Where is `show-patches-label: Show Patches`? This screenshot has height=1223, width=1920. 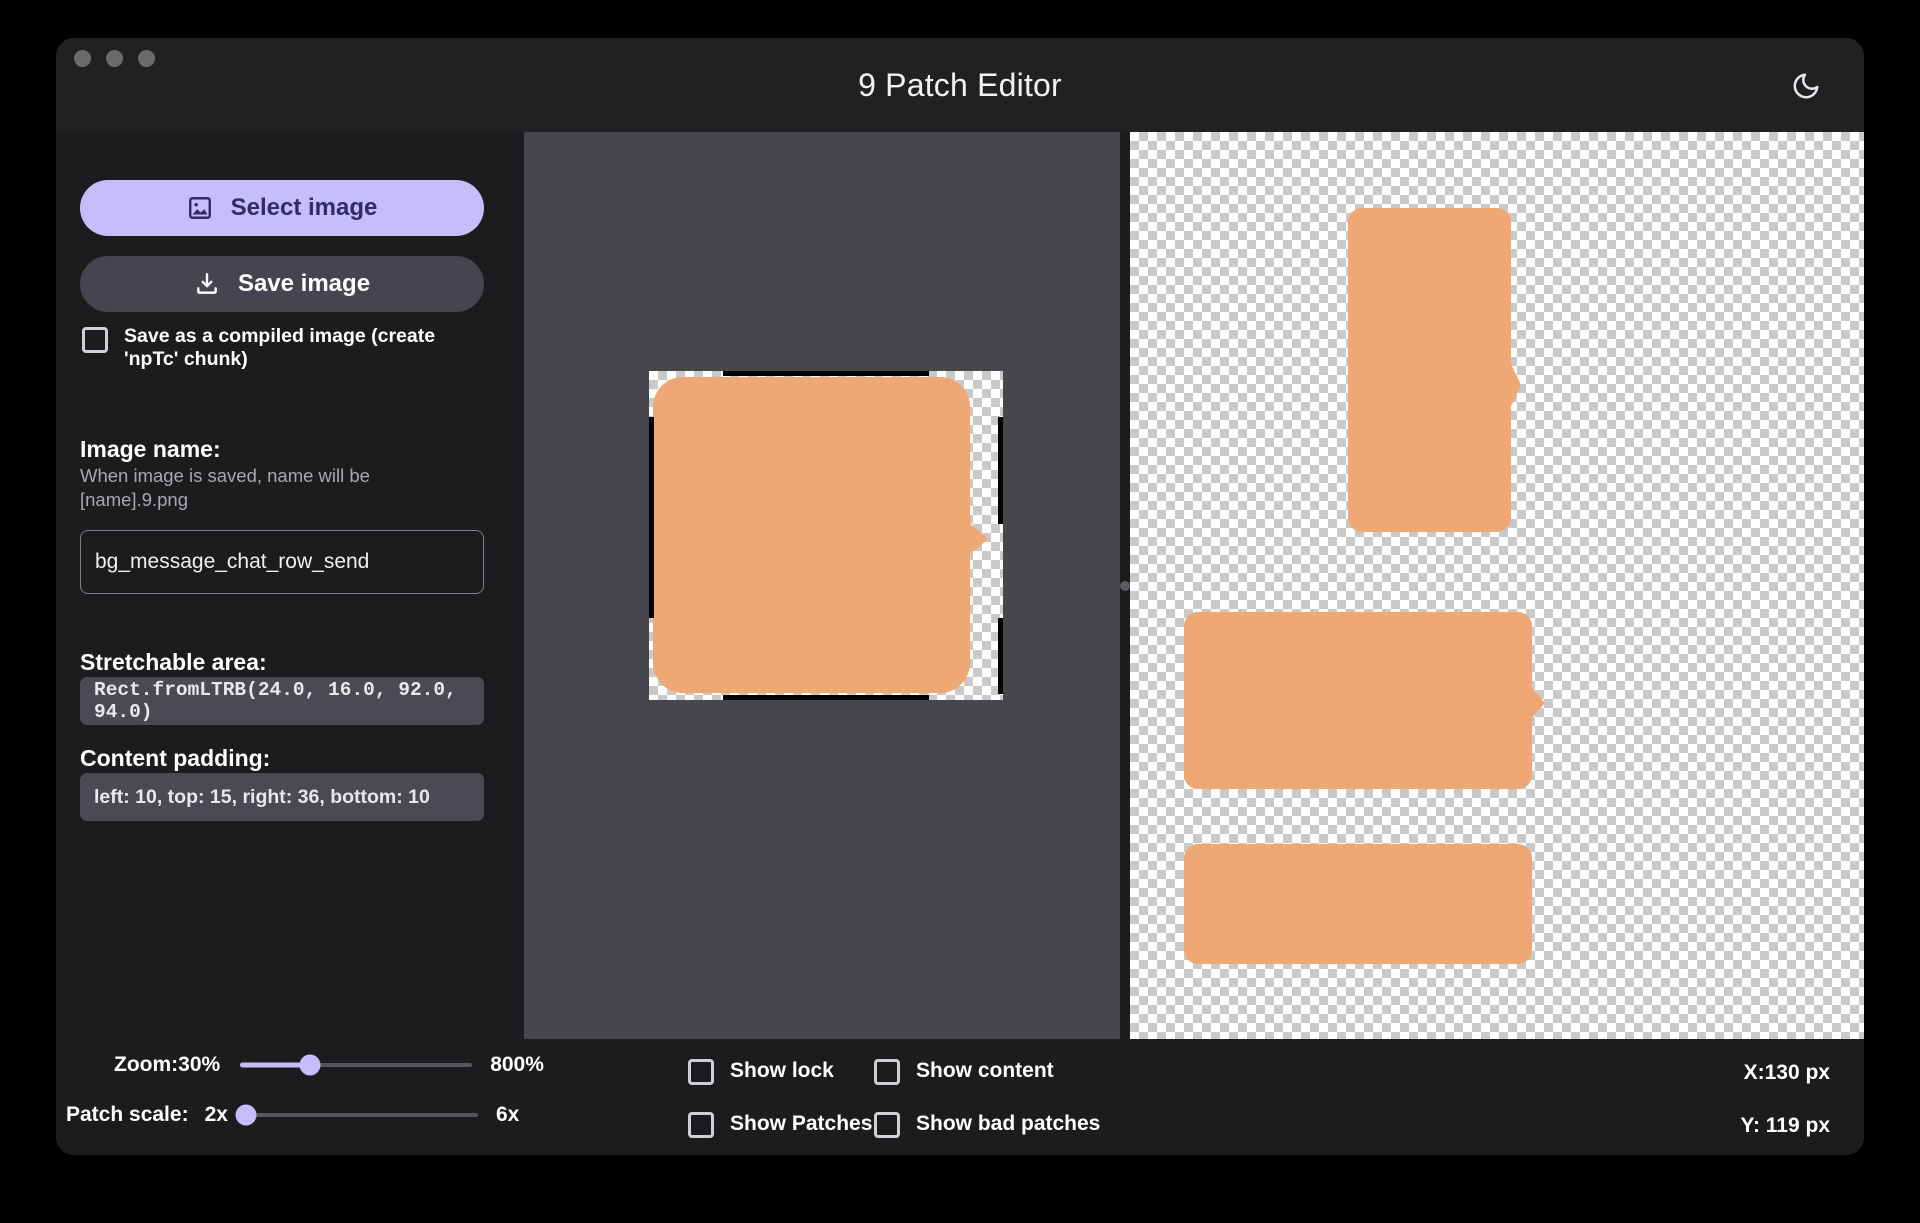
show-patches-label: Show Patches is located at coordinates (801, 1123).